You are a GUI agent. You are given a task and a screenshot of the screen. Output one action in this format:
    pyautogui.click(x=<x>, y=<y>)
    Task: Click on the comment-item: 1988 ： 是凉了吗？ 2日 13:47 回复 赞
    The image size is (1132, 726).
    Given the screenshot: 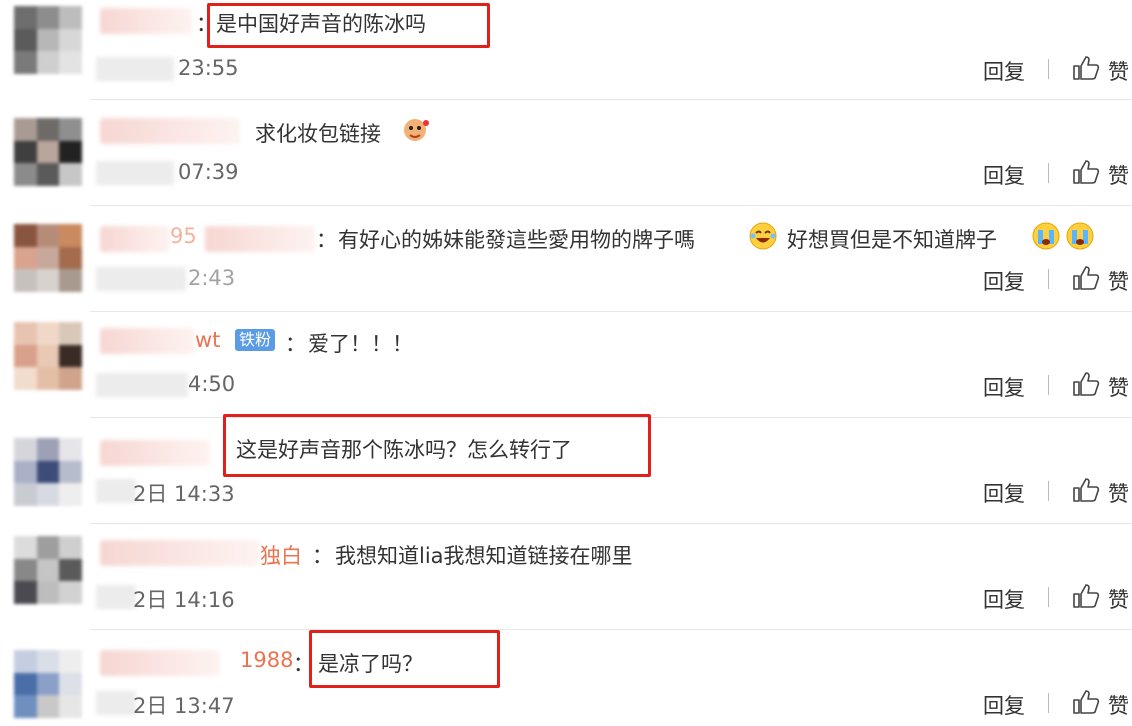 What is the action you would take?
    pyautogui.click(x=566, y=678)
    